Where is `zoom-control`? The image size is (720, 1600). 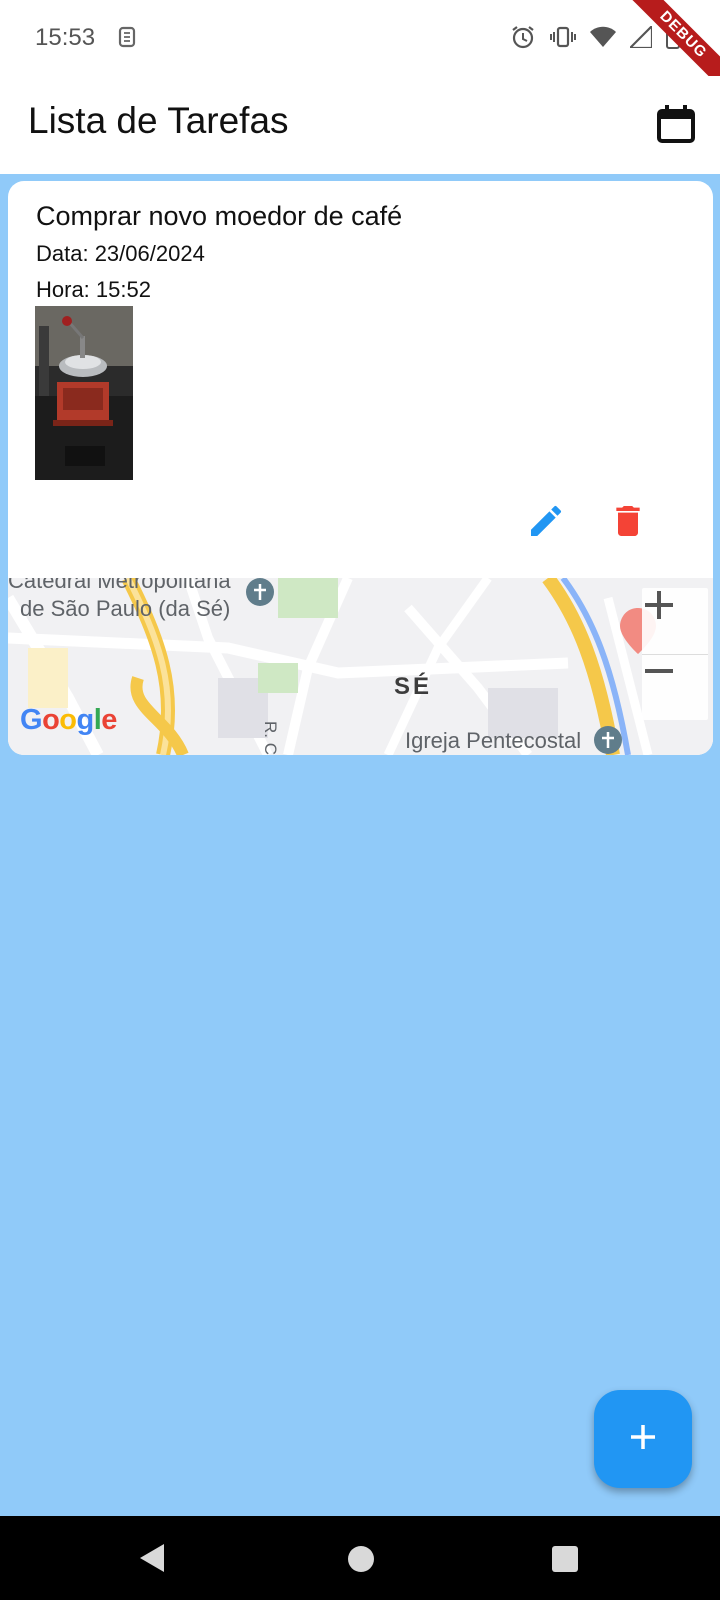
zoom-control is located at coordinates (675, 654).